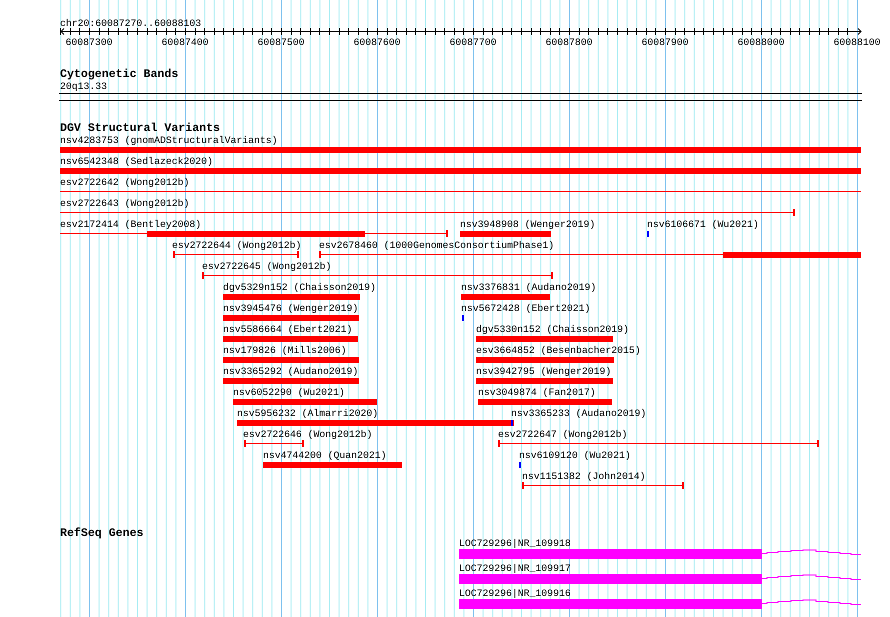 The image size is (890, 617). Describe the element at coordinates (290, 308) in the screenshot. I see `variant-label: nsv3945476 (Wenger2019)` at that location.